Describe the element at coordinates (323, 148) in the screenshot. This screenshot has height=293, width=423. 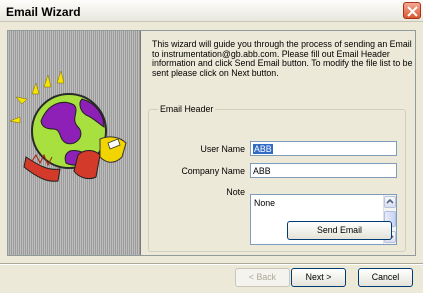
I see `user-name-input: ABB` at that location.